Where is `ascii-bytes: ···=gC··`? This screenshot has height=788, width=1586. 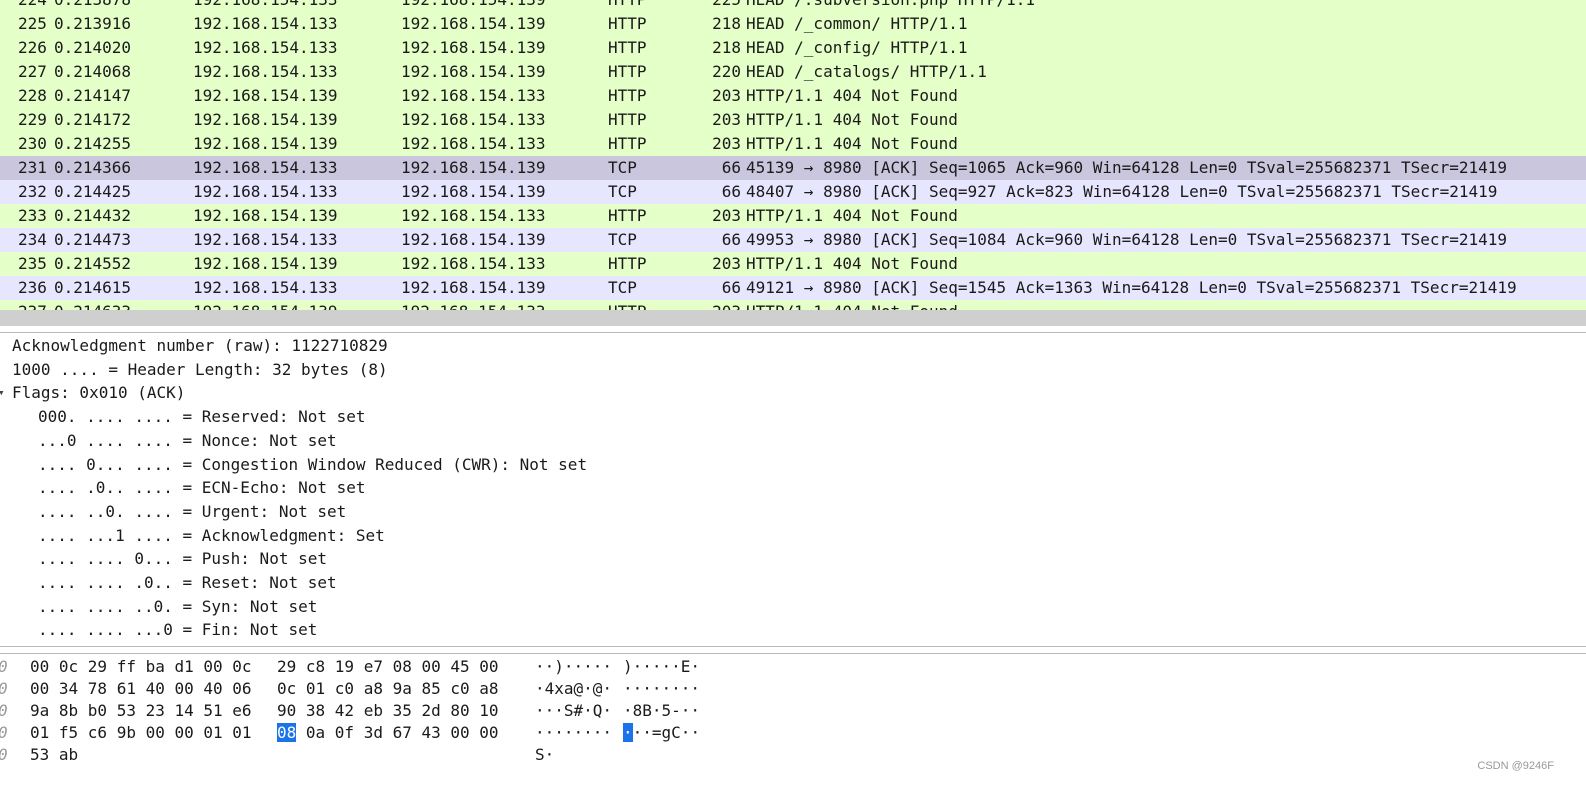 ascii-bytes: ···=gC·· is located at coordinates (661, 733).